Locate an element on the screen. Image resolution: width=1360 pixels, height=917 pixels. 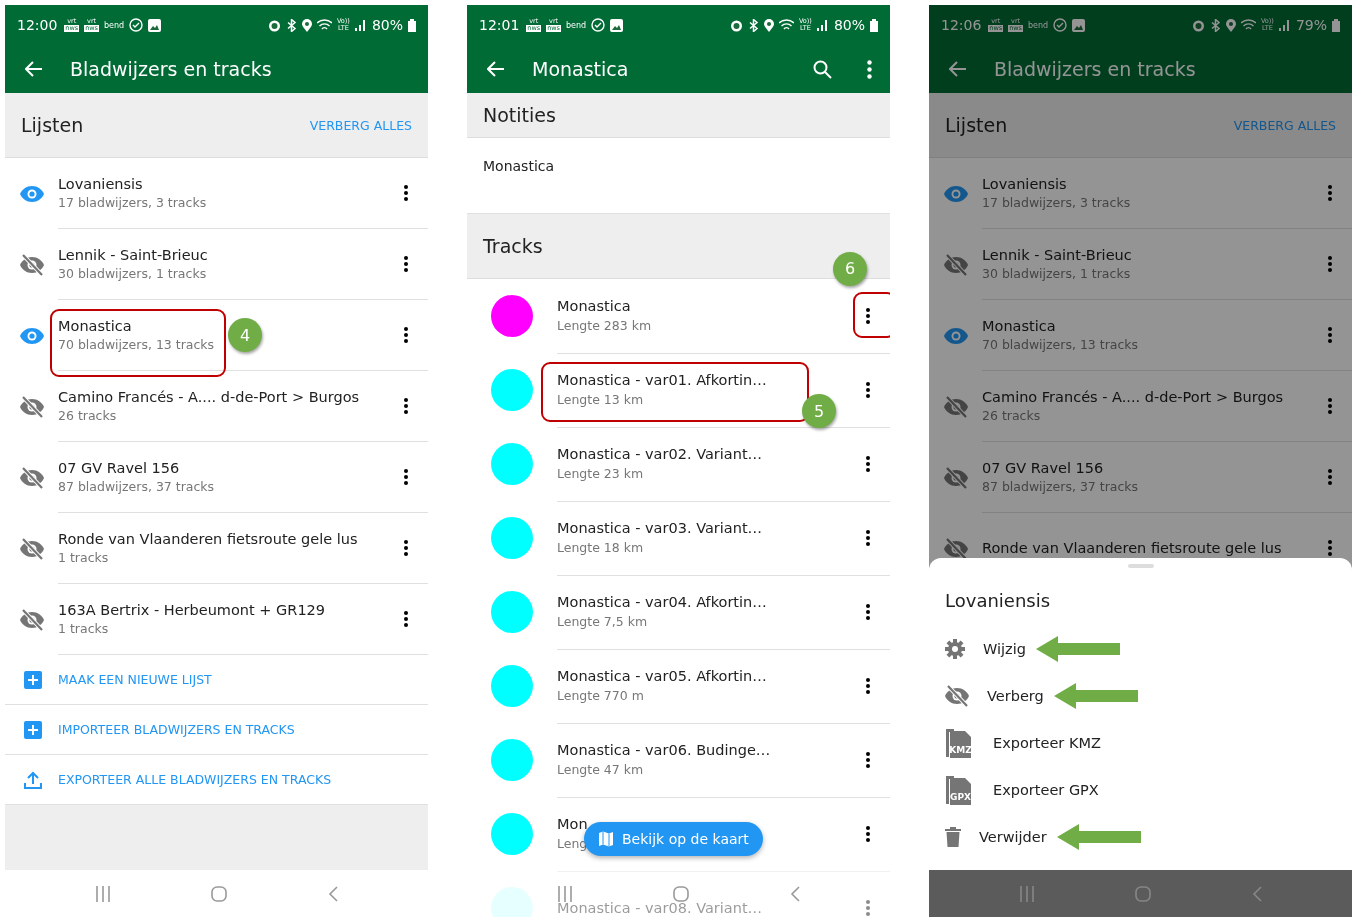
section-title: Lijsten is located at coordinates (976, 125).